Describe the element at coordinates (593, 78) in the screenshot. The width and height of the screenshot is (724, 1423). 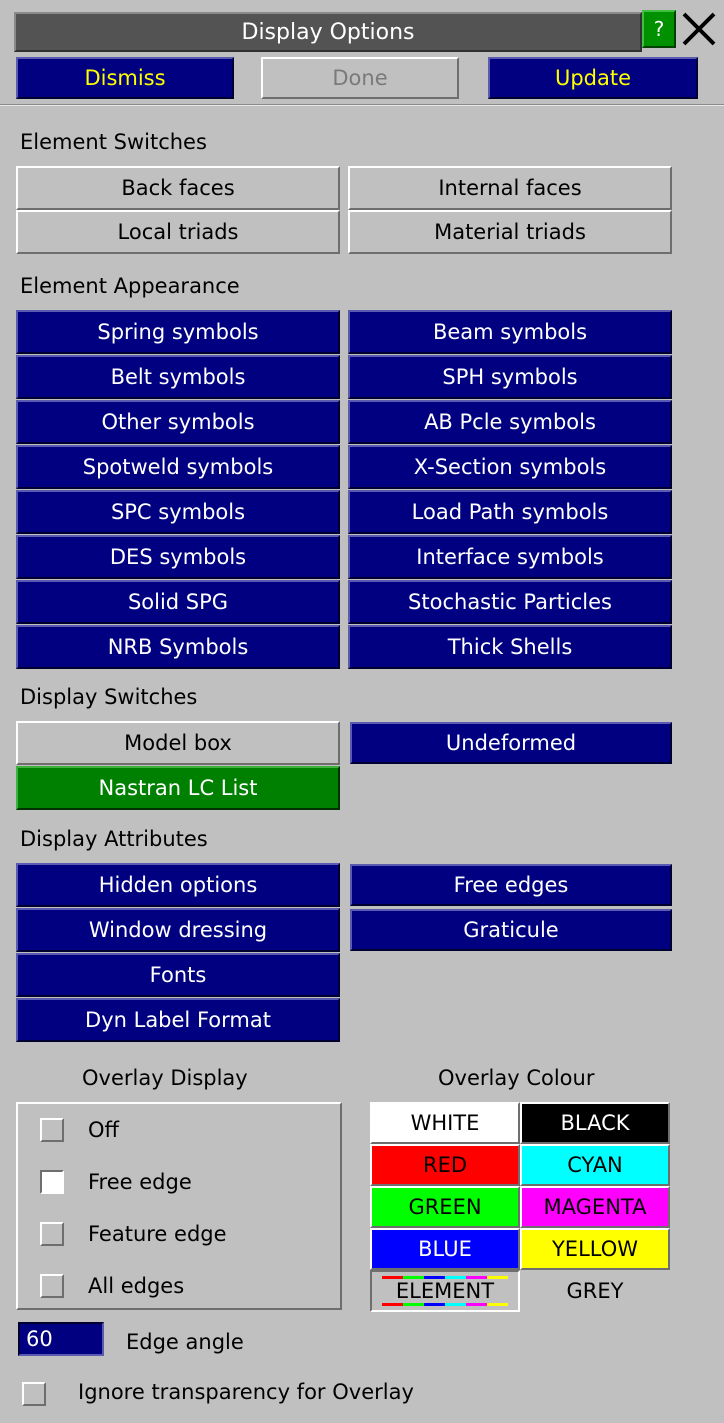
I see `update-button: Update` at that location.